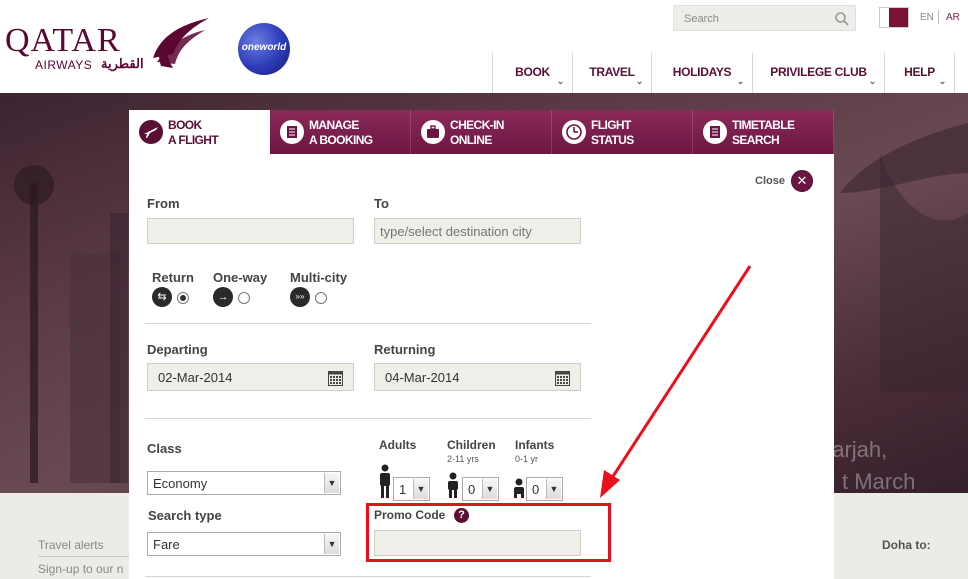 This screenshot has width=968, height=579. I want to click on departing-label: Departing, so click(177, 349).